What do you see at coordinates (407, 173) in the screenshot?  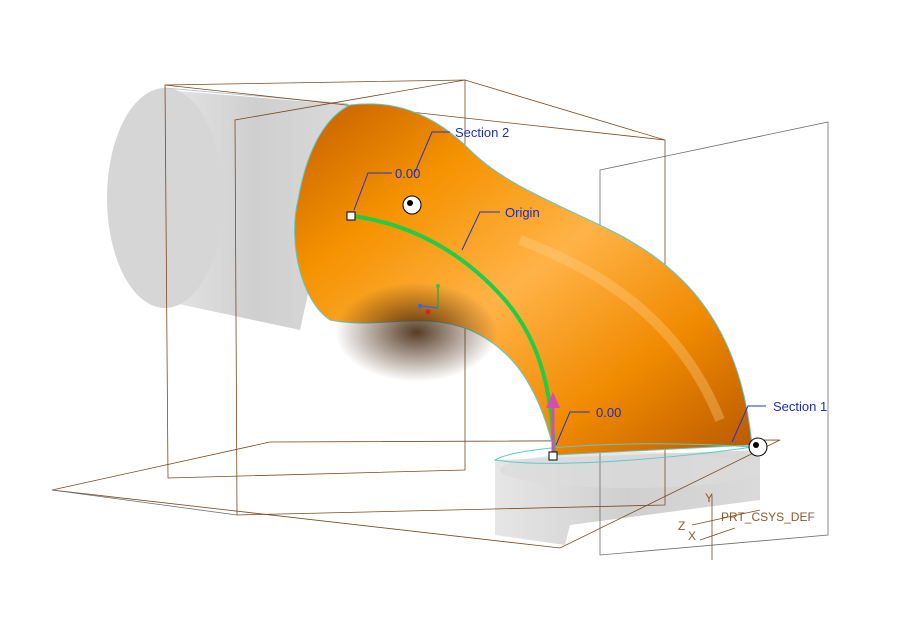 I see `start-dimension-value: 0.00` at bounding box center [407, 173].